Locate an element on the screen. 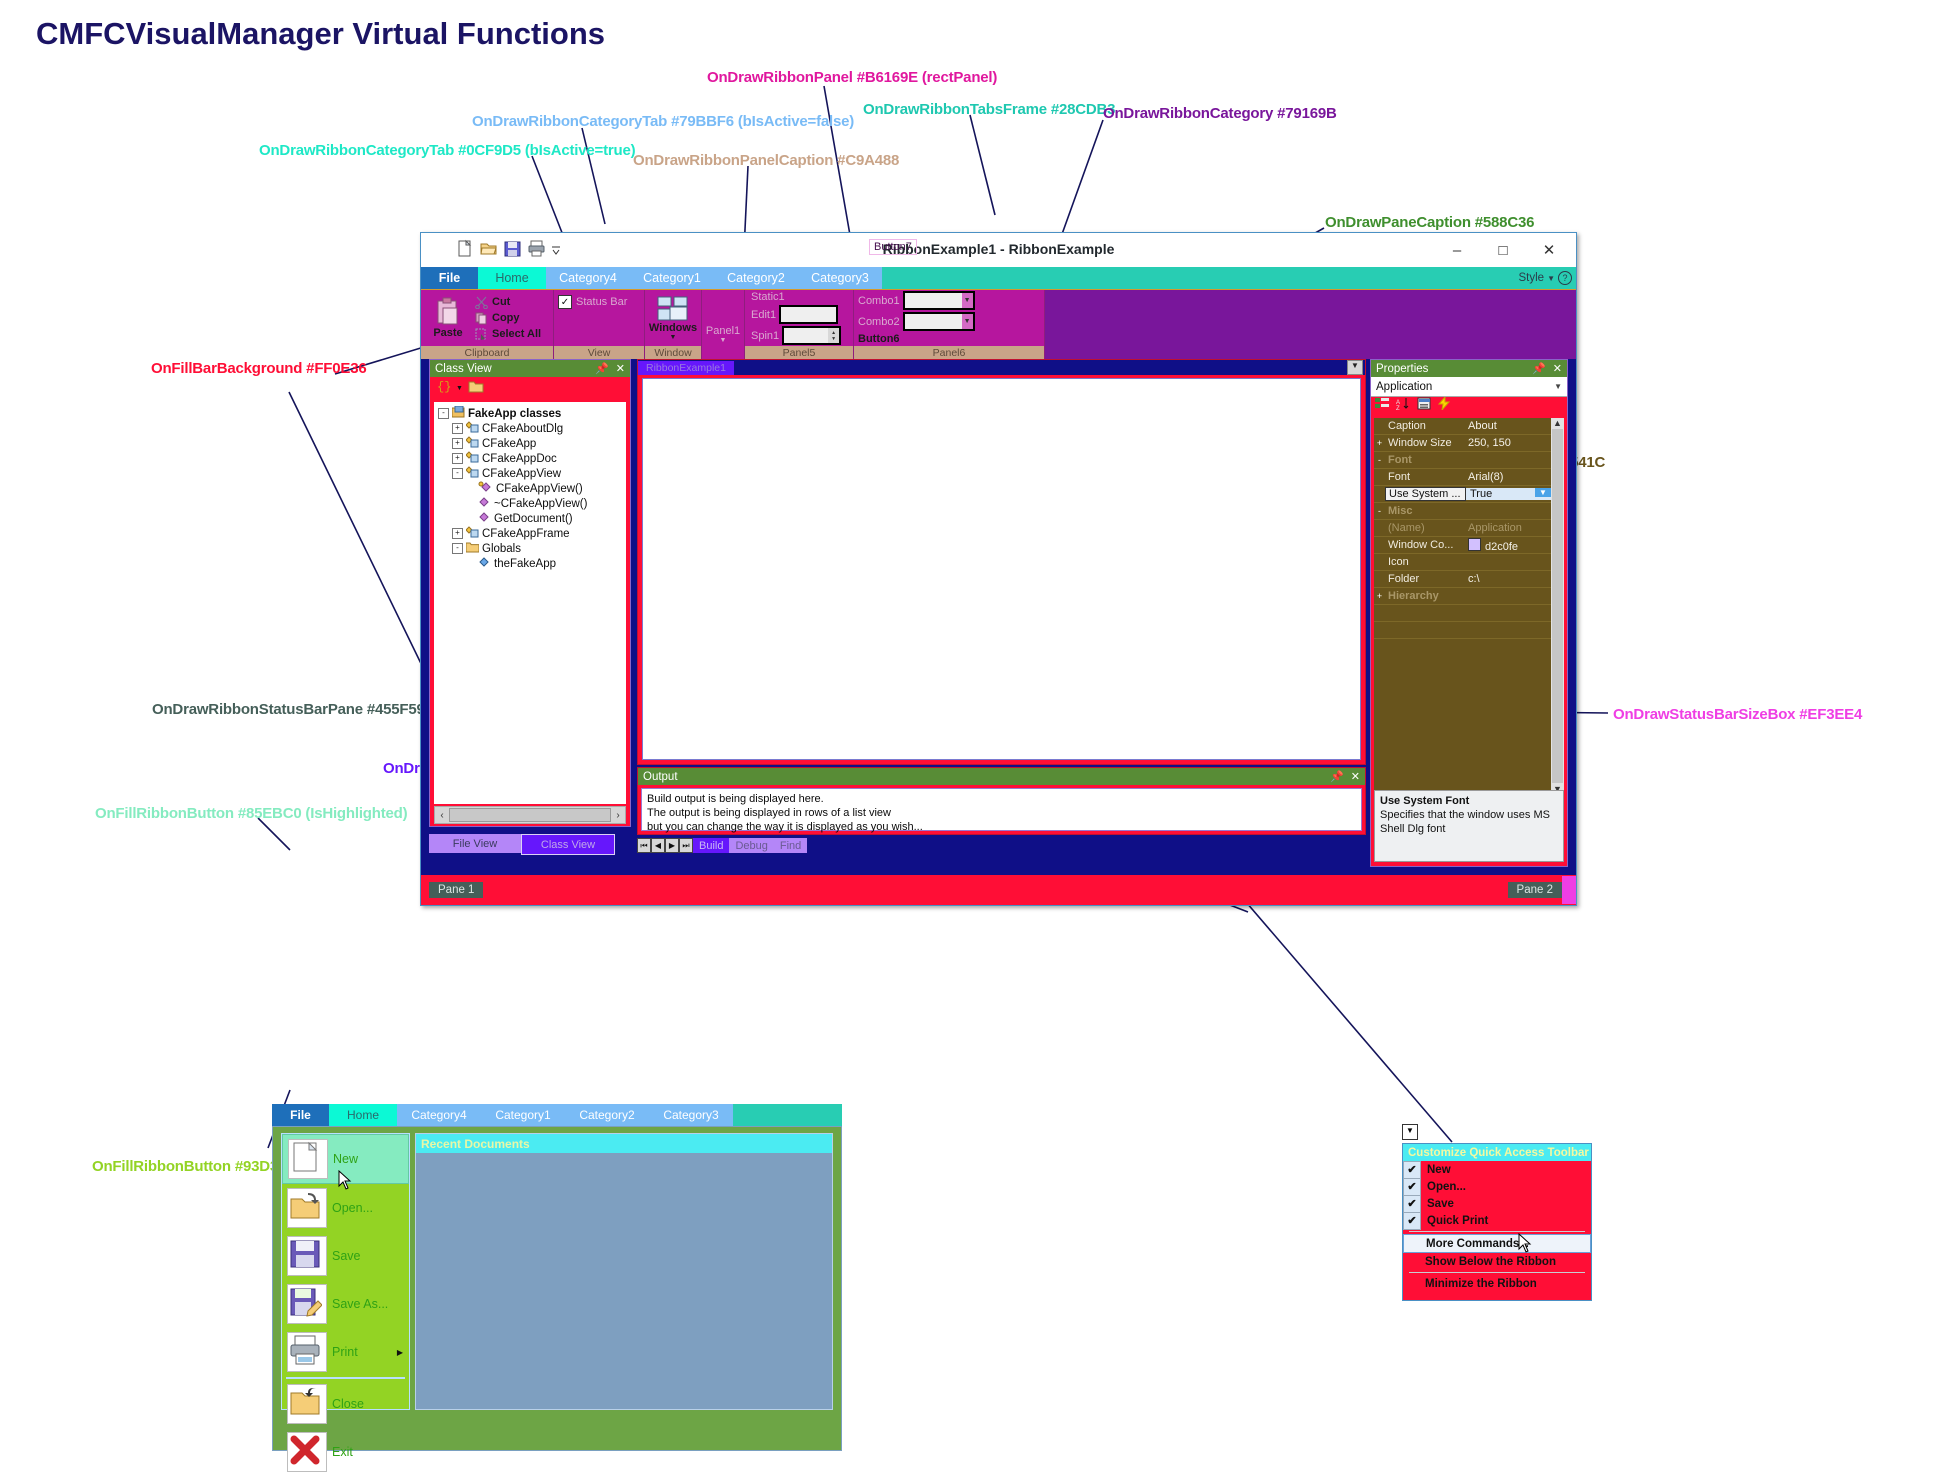 This screenshot has height=1476, width=1941. tree-item: - FakeApp classes is located at coordinates (532, 413).